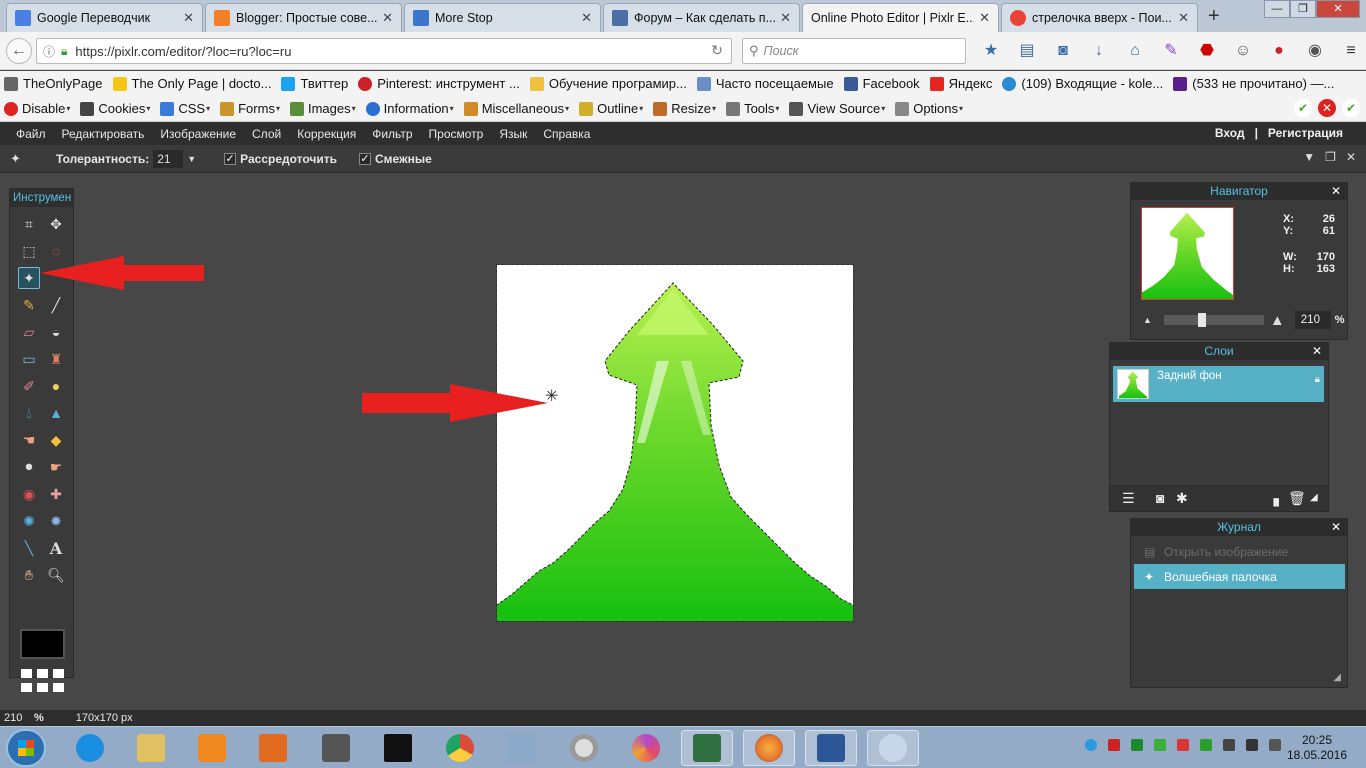 This screenshot has height=768, width=1366. Describe the element at coordinates (1213, 320) in the screenshot. I see `zoom-slider` at that location.